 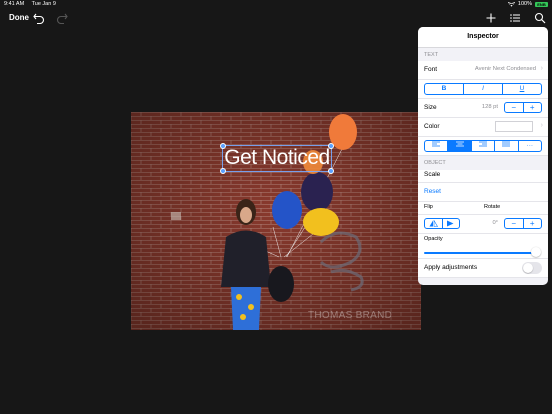 I want to click on color-swatch, so click(x=514, y=126).